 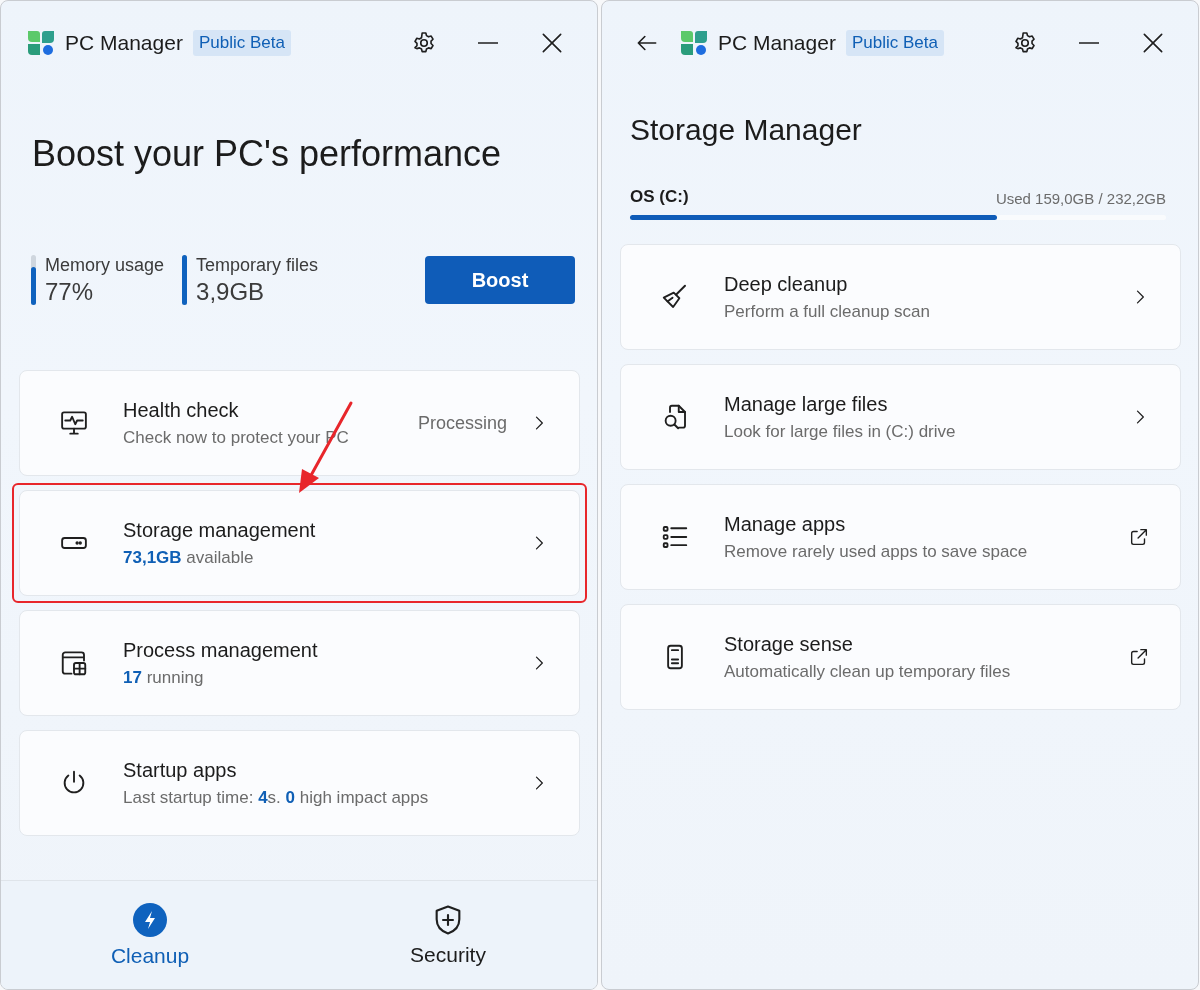 I want to click on window-grid-icon, so click(x=74, y=663).